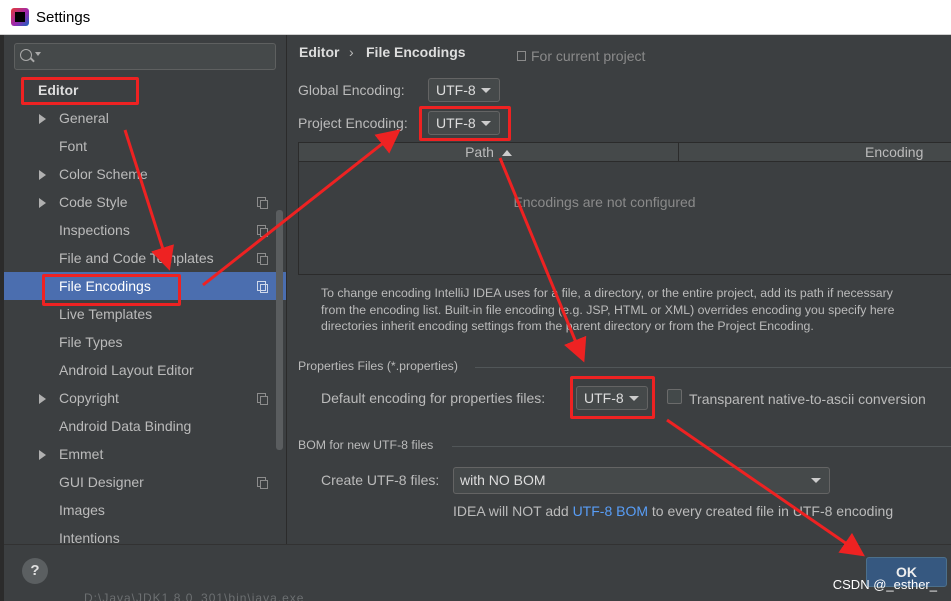 The height and width of the screenshot is (601, 951). I want to click on sidebar-item-label: GUI Designer, so click(101, 482).